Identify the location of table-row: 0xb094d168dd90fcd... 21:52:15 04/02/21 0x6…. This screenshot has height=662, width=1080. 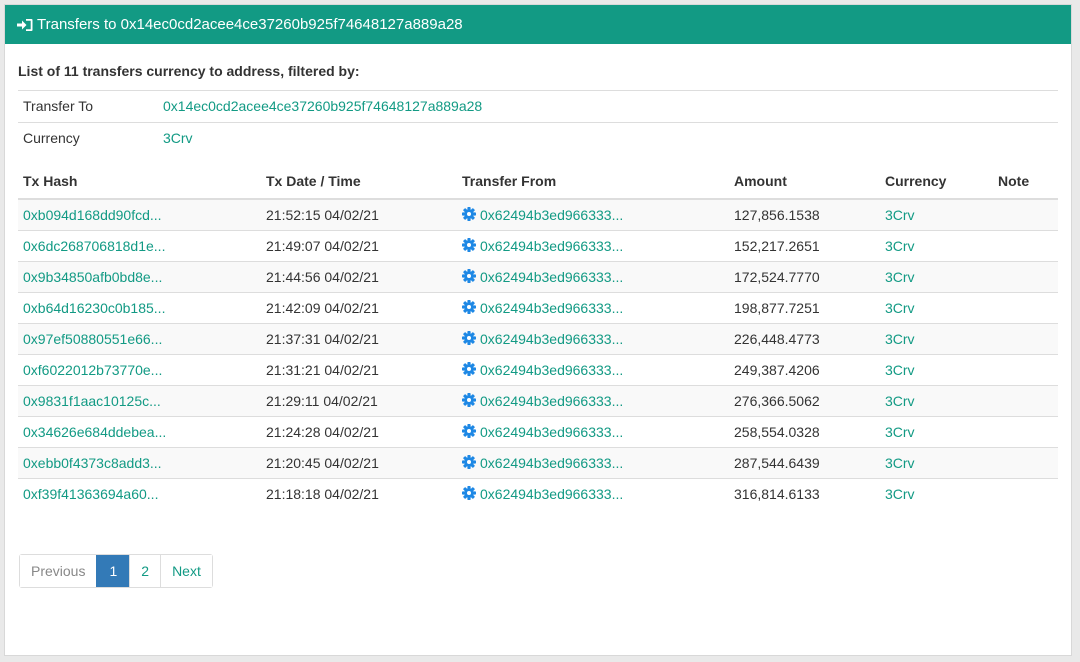
(538, 214).